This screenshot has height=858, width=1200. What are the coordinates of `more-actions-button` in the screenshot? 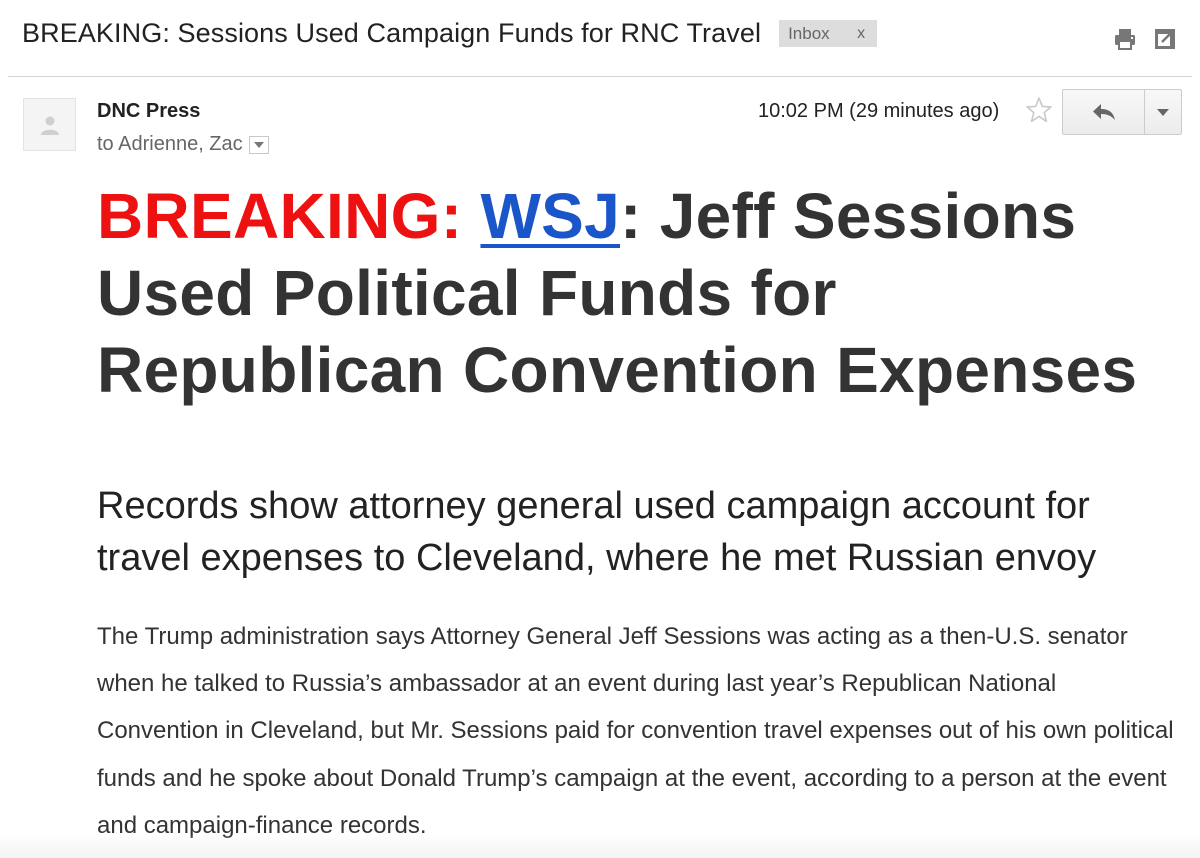 It's located at (1163, 112).